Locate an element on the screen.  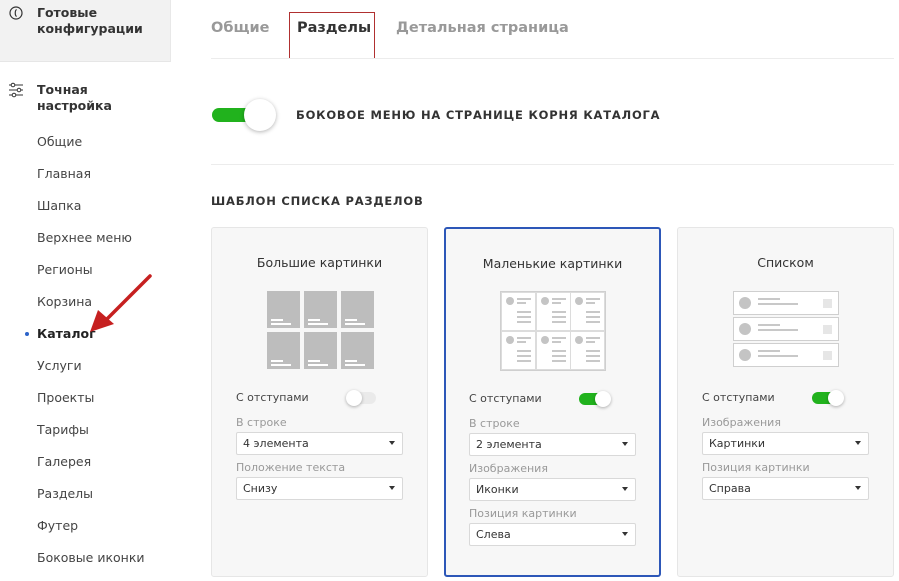
sections-template-title: ШАБЛОН СПИСКА РАЗДЕЛОВ is located at coordinates (317, 201).